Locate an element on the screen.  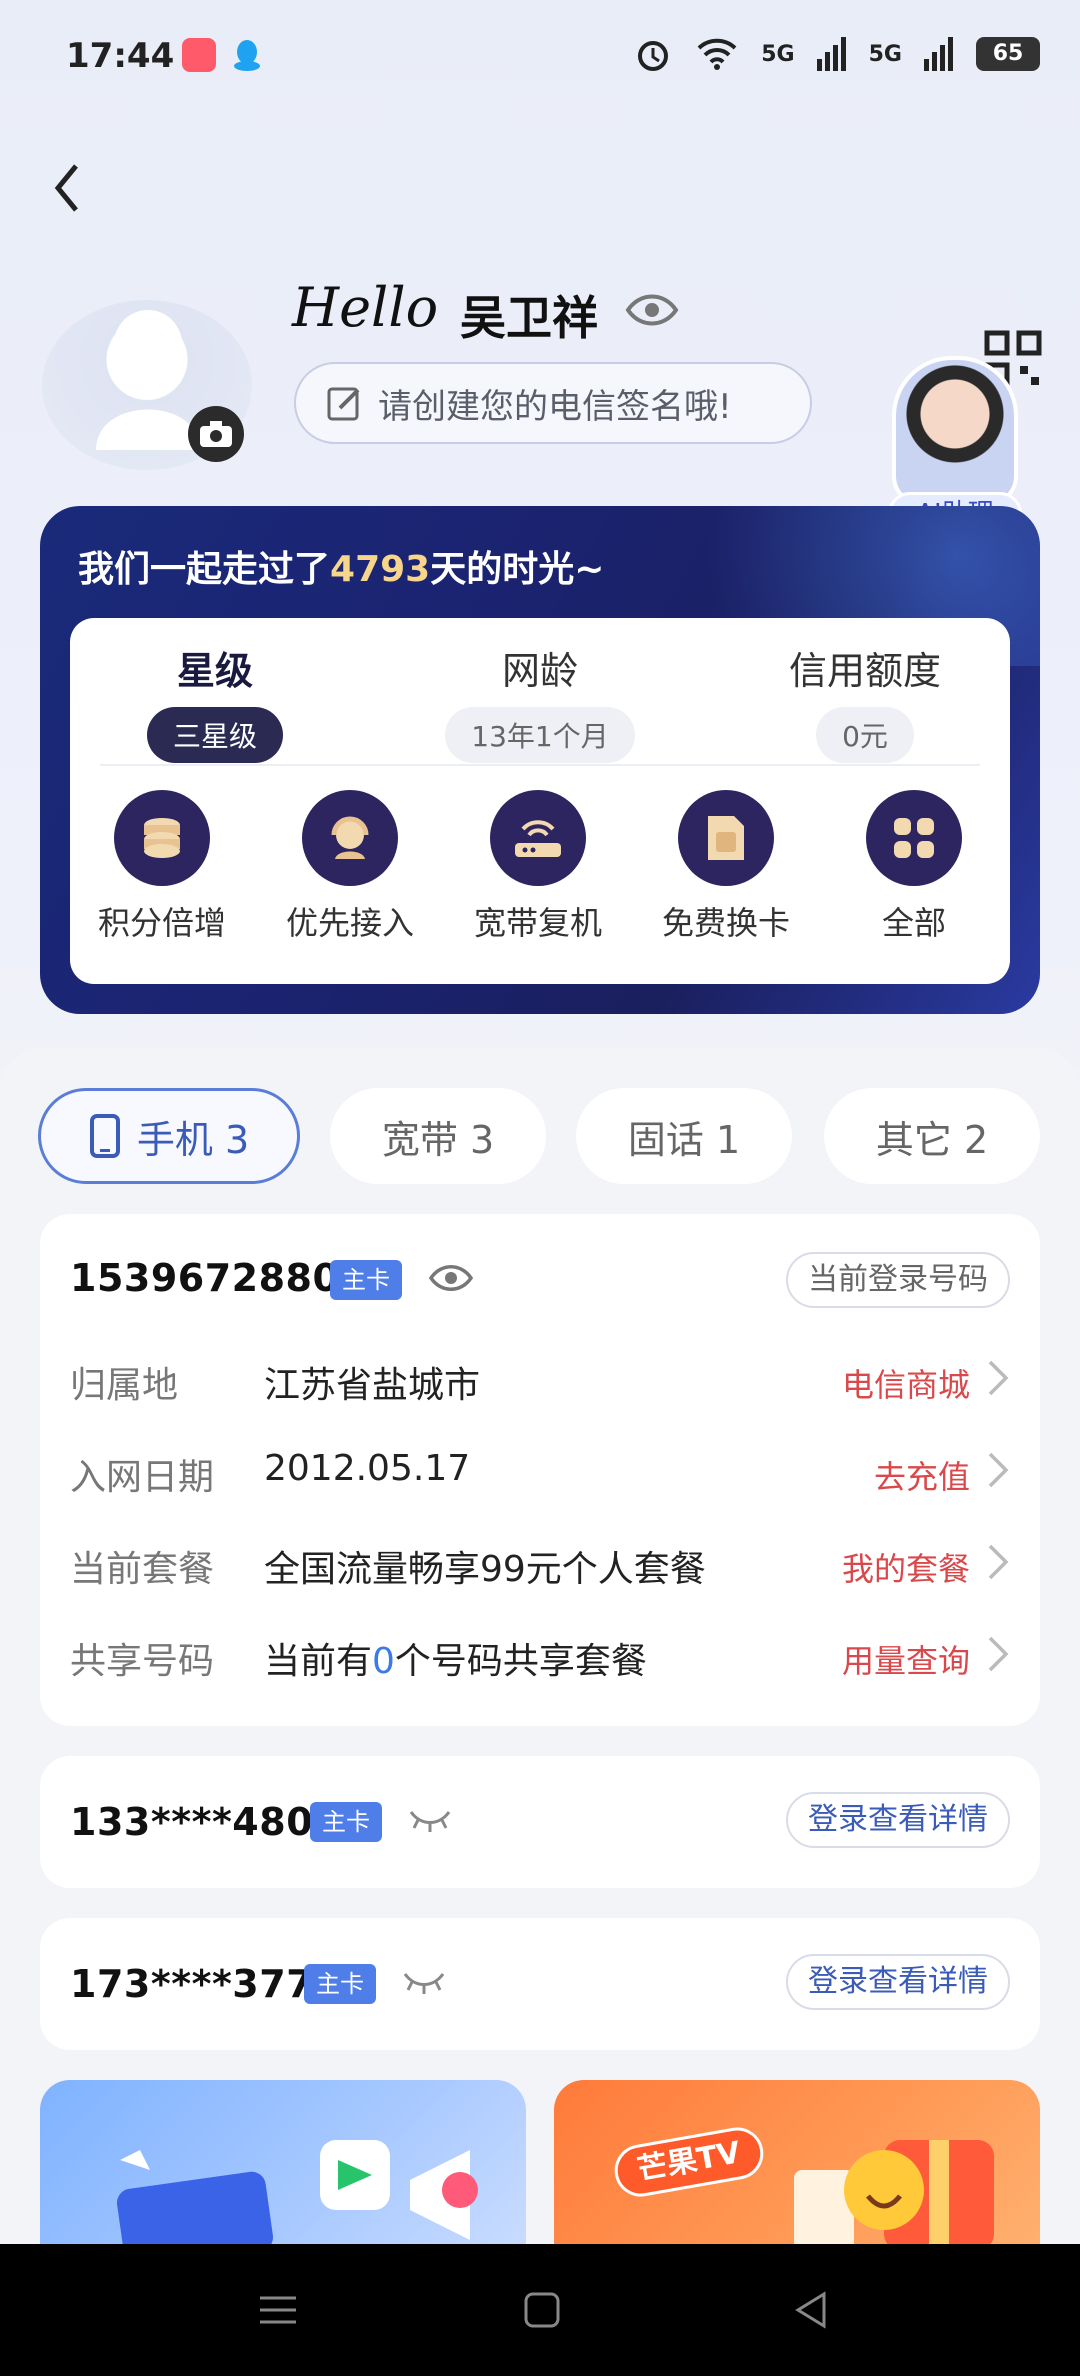
stat-network-age: 网龄 13年1个月 is located at coordinates (540, 701).